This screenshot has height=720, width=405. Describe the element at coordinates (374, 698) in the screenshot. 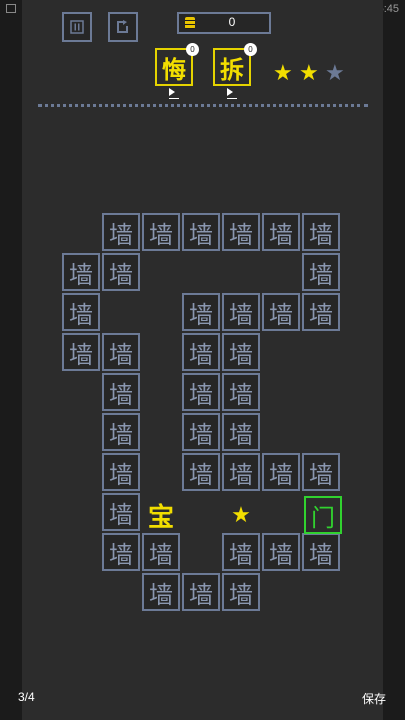

I see `save-button: 保存` at that location.